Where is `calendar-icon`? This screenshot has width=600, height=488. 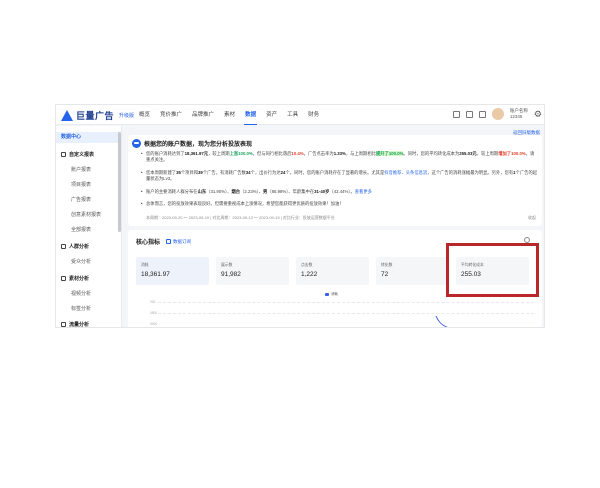 calendar-icon is located at coordinates (469, 114).